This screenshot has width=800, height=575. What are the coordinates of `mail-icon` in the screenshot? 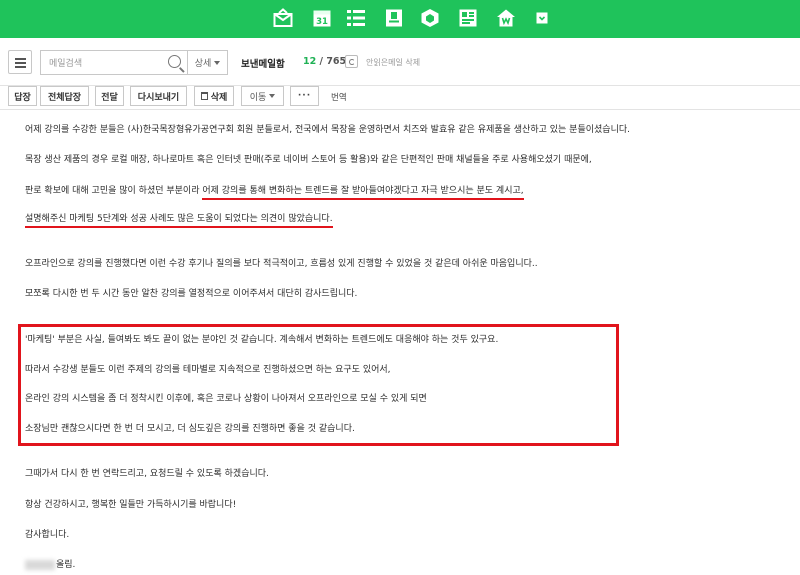 It's located at (283, 18).